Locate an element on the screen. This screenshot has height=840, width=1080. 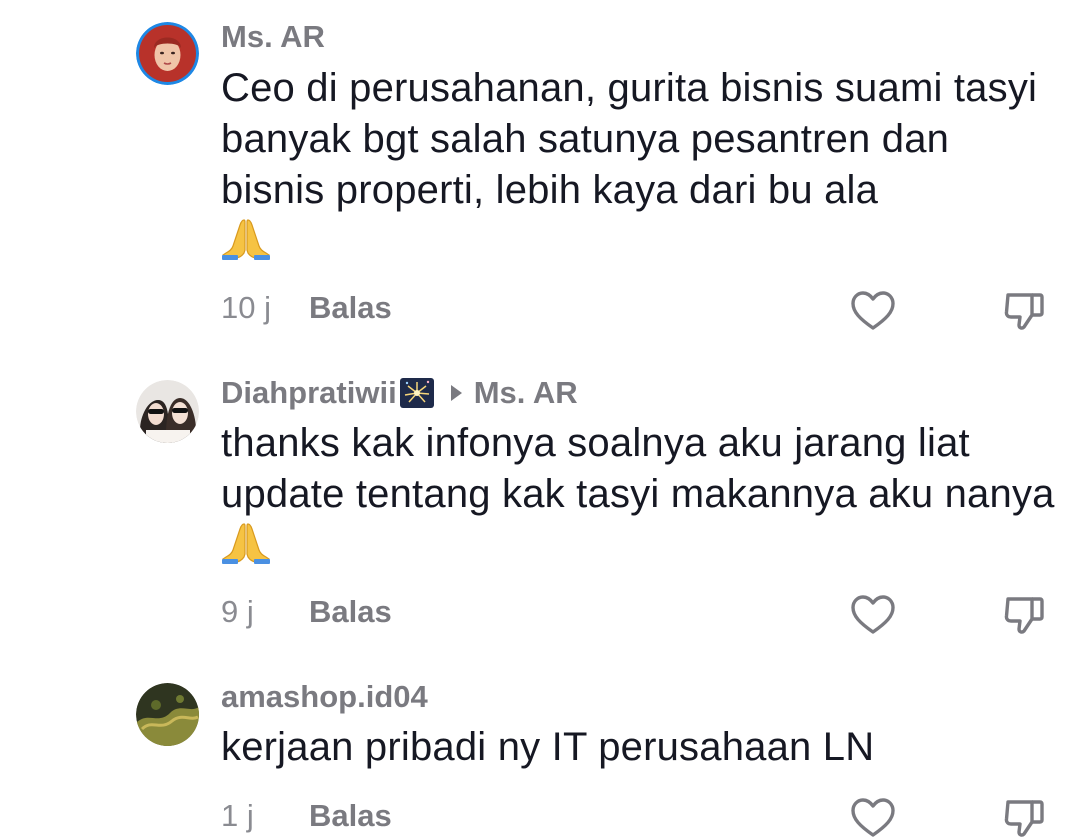
reply-to-username: Ms. AR is located at coordinates (526, 393).